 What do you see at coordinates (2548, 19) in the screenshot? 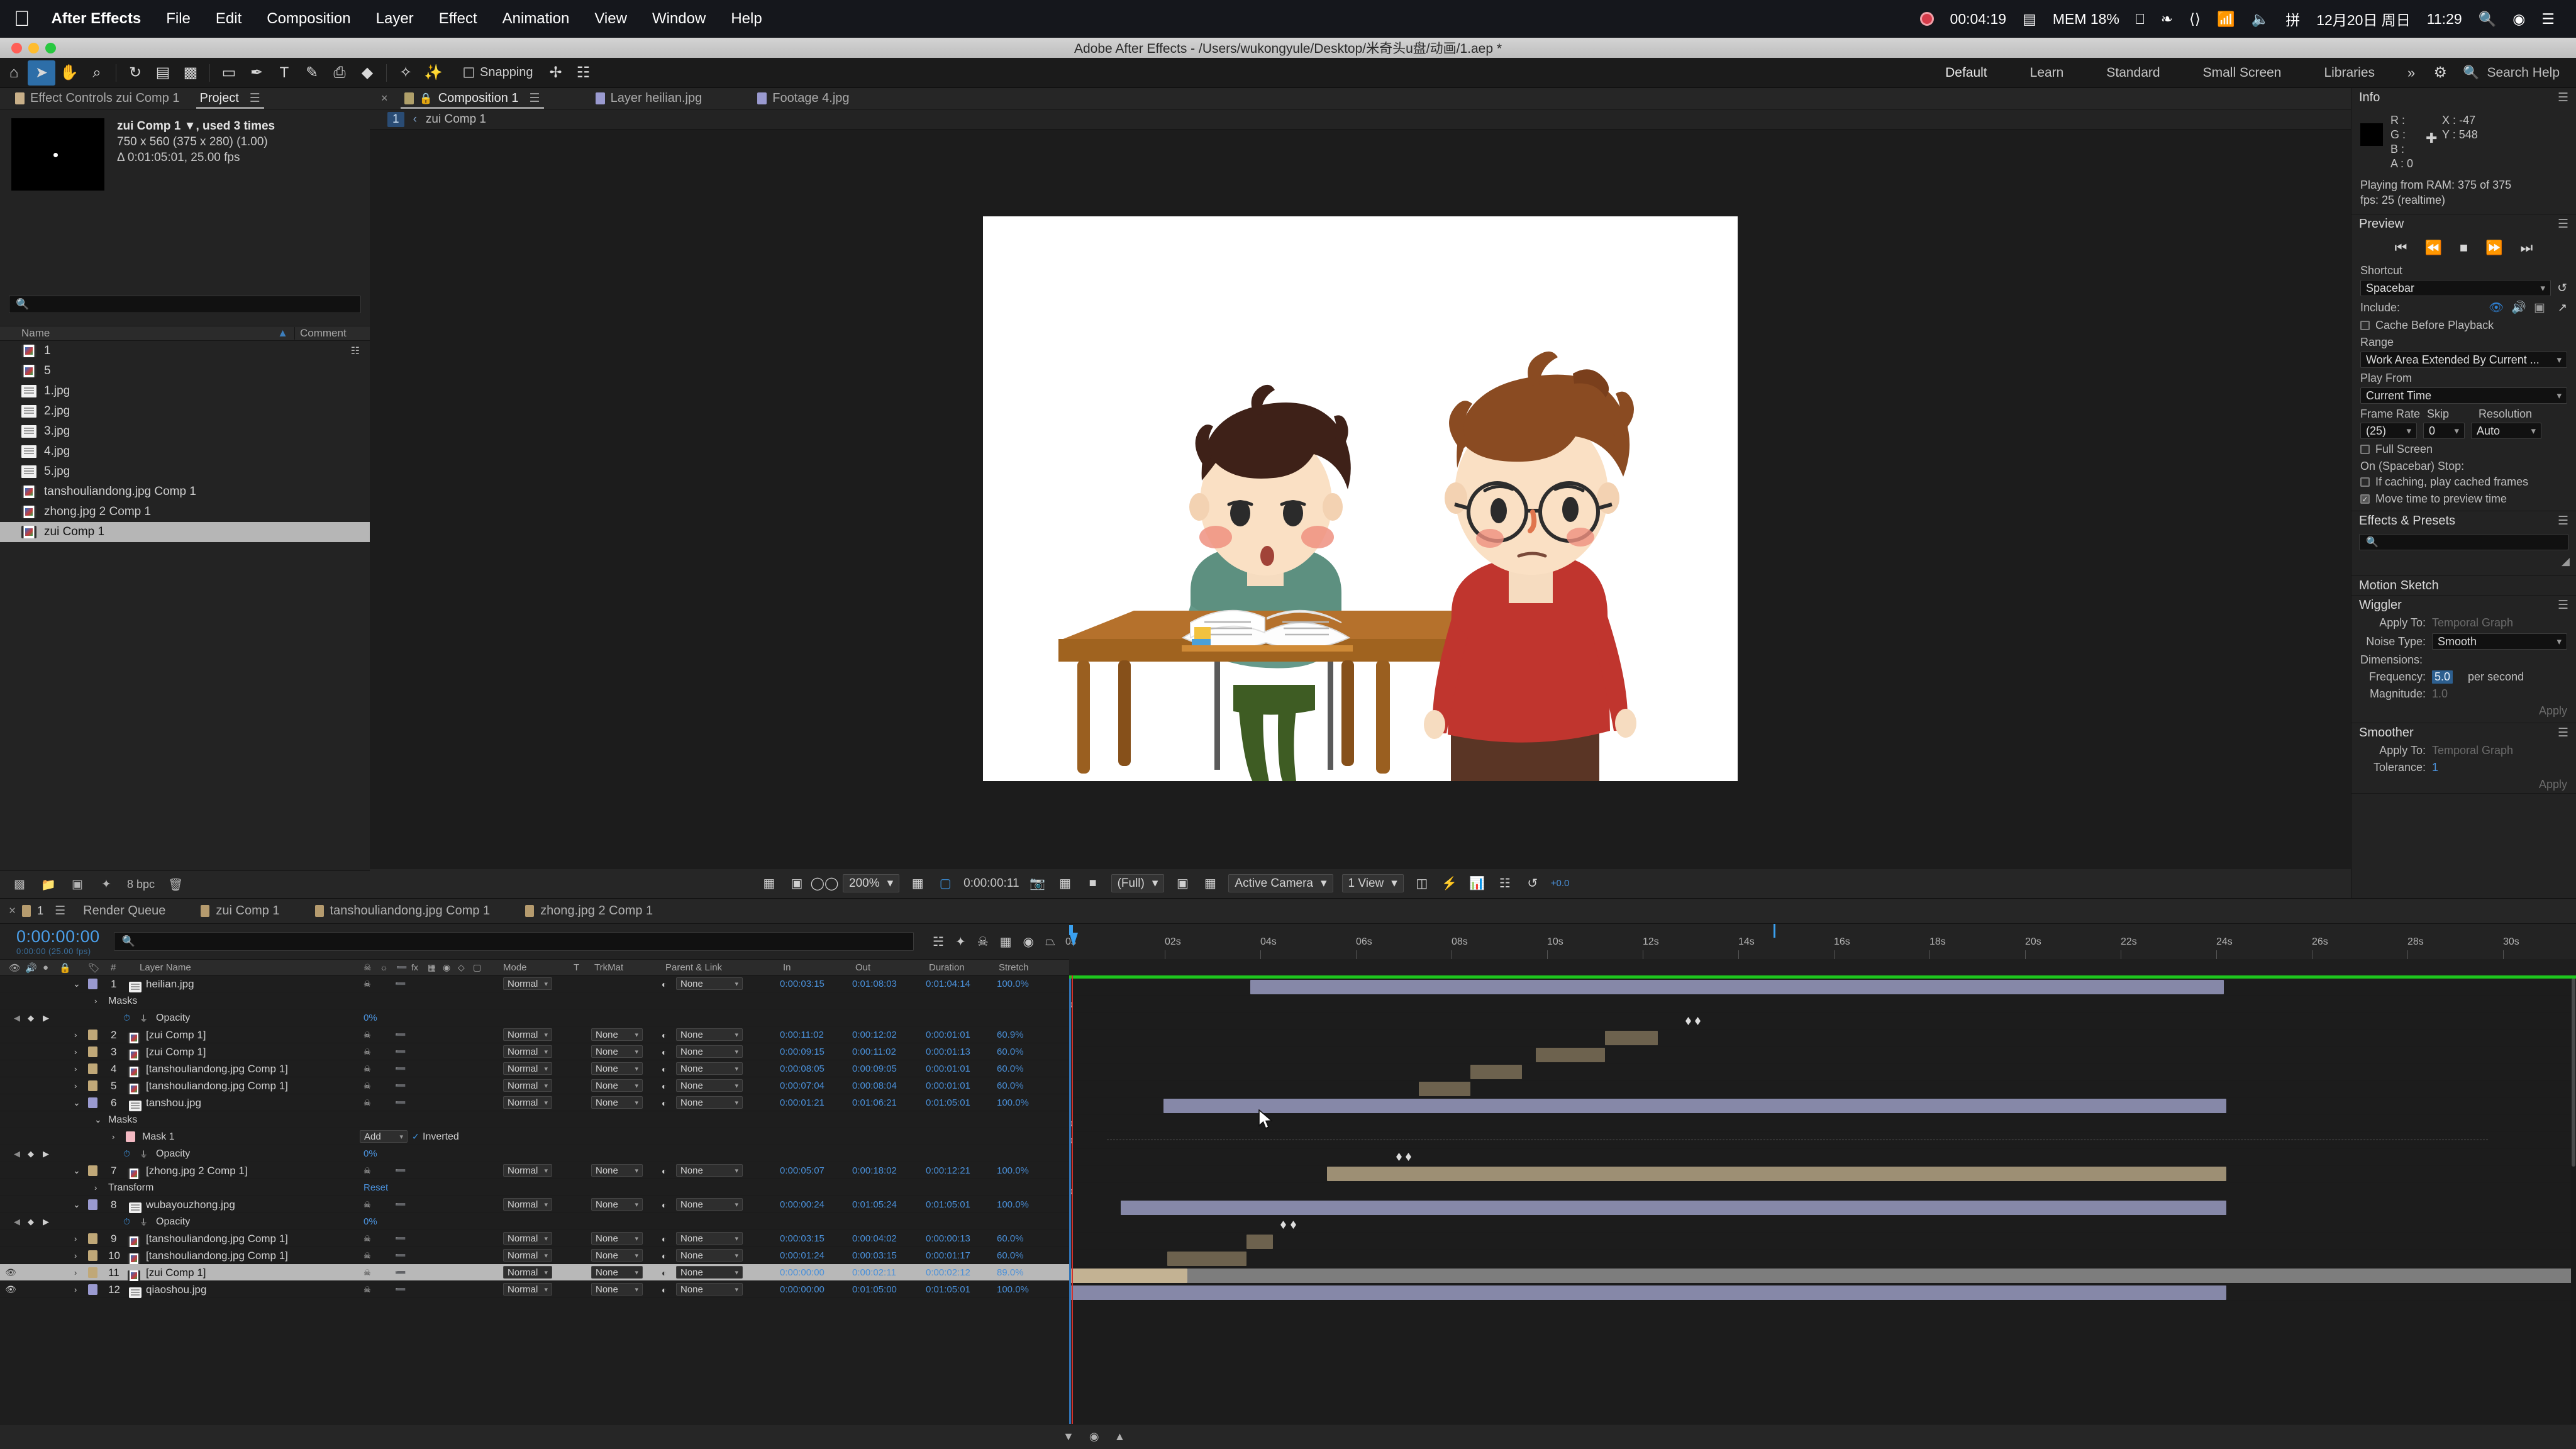
I see `control-center-icon: ☰` at bounding box center [2548, 19].